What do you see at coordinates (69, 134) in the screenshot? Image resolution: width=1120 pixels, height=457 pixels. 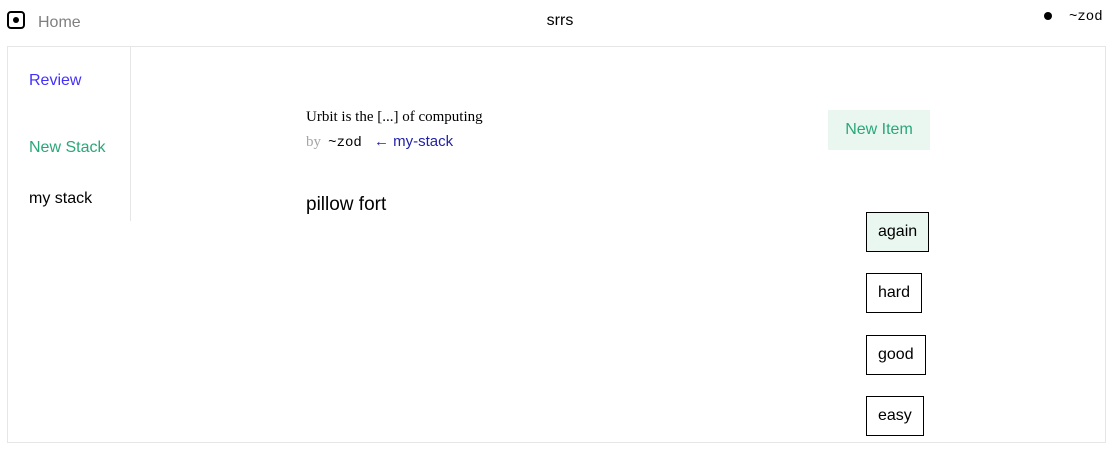 I see `sidebar: Review New Stack my stack` at bounding box center [69, 134].